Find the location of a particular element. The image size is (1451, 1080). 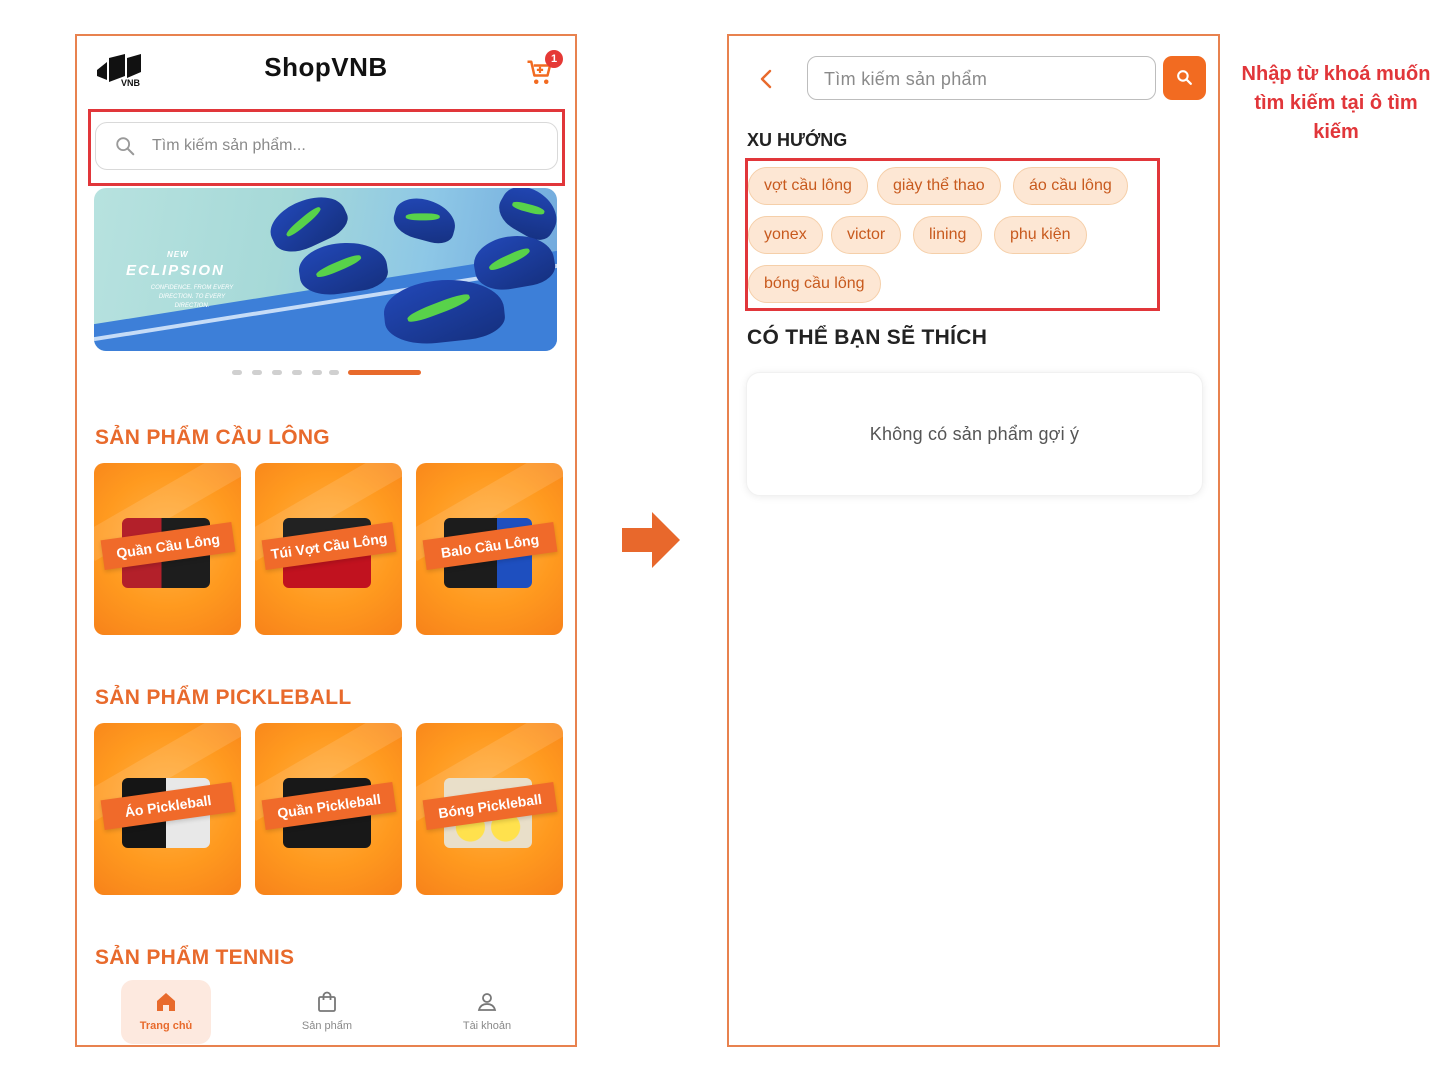

trend-heading: XU HƯỚNG is located at coordinates (797, 140).